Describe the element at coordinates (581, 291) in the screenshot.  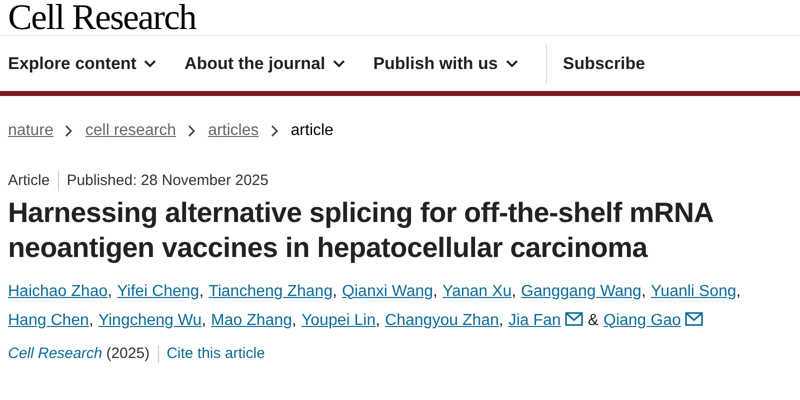
I see `author-link: Ganggang Wang` at that location.